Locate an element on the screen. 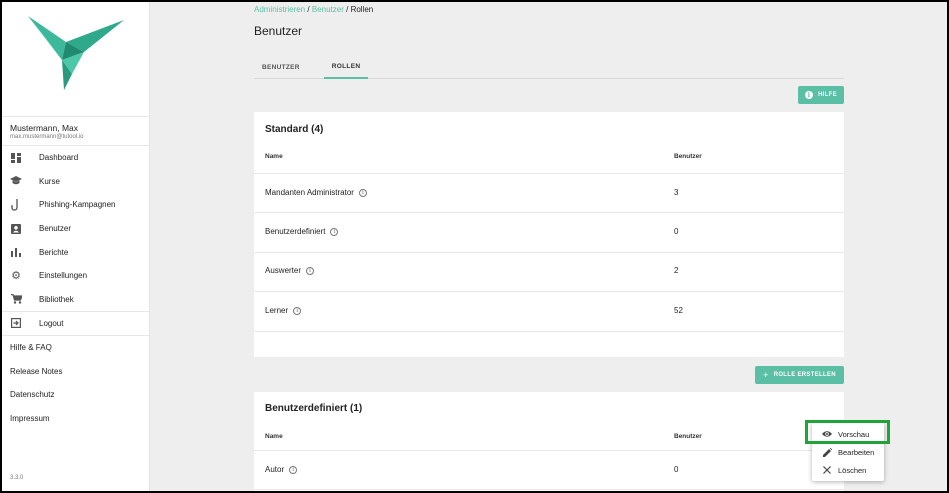 Image resolution: width=949 pixels, height=493 pixels. logout-button: Logout is located at coordinates (75, 323).